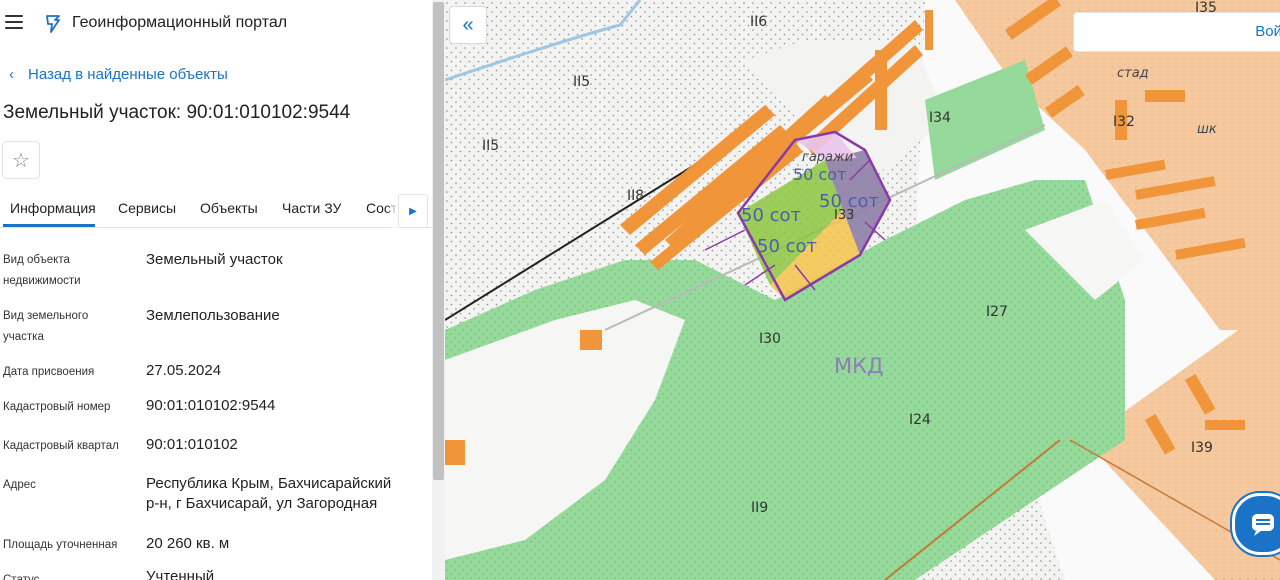 This screenshot has width=1280, height=580. What do you see at coordinates (184, 370) in the screenshot?
I see `detail-value: 27.05.2024` at bounding box center [184, 370].